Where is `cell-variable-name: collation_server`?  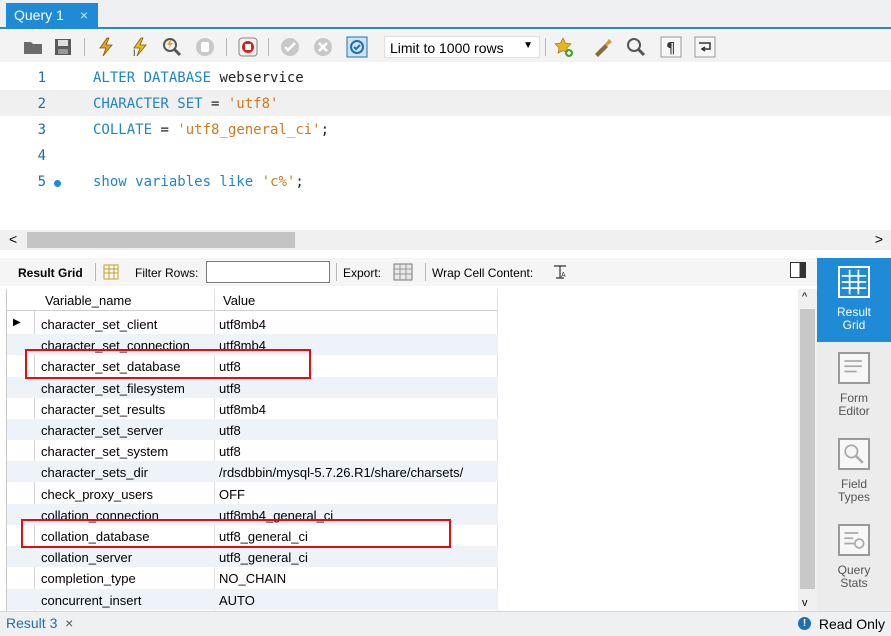
cell-variable-name: collation_server is located at coordinates (86, 557).